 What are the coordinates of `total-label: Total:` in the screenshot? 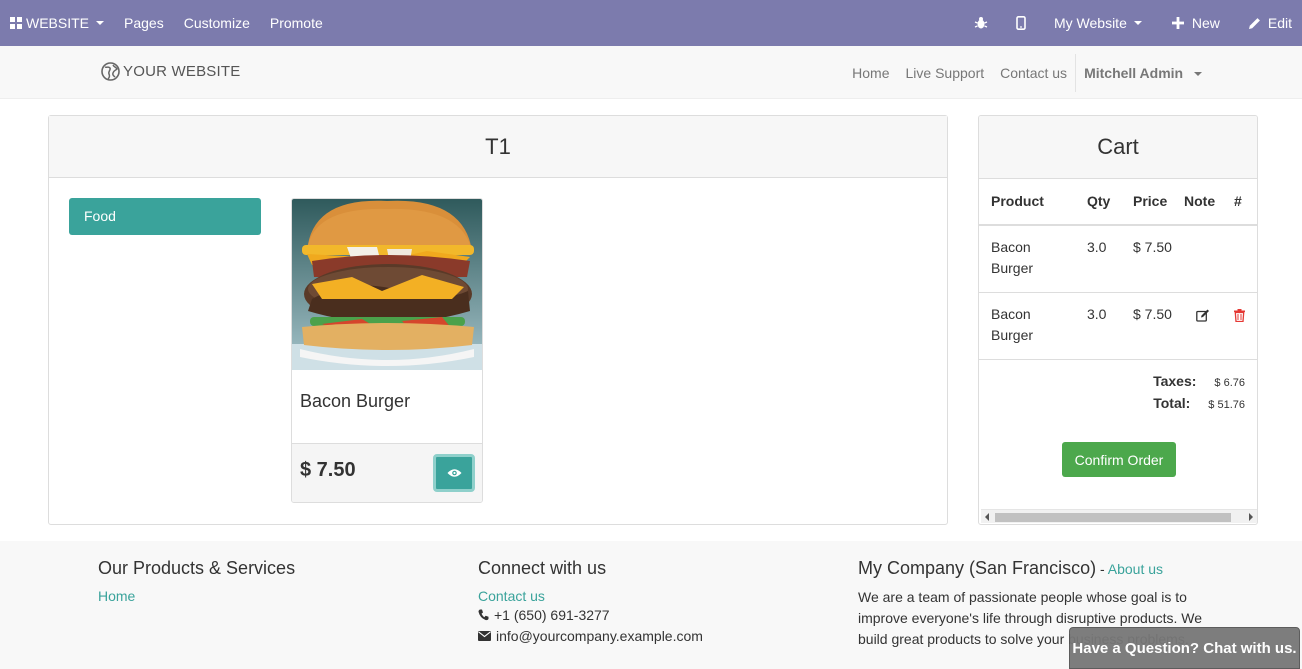 It's located at (1172, 403).